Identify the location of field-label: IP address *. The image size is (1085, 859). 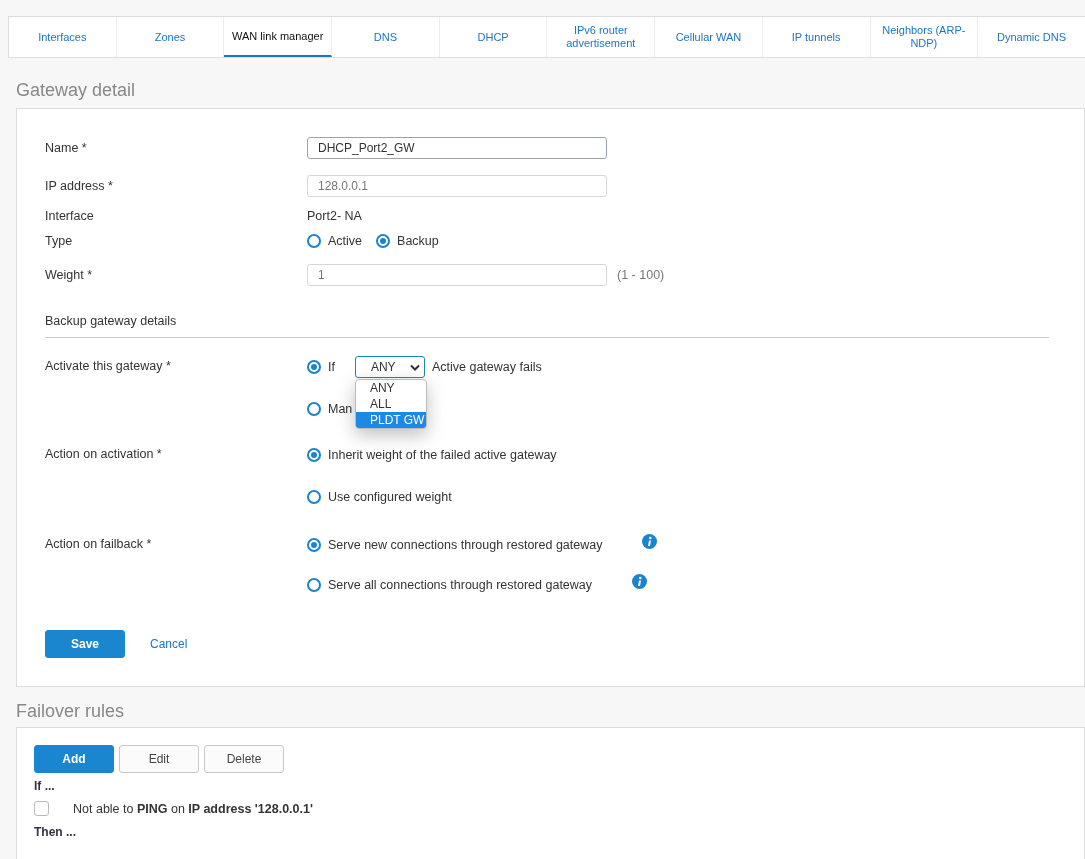
(79, 186).